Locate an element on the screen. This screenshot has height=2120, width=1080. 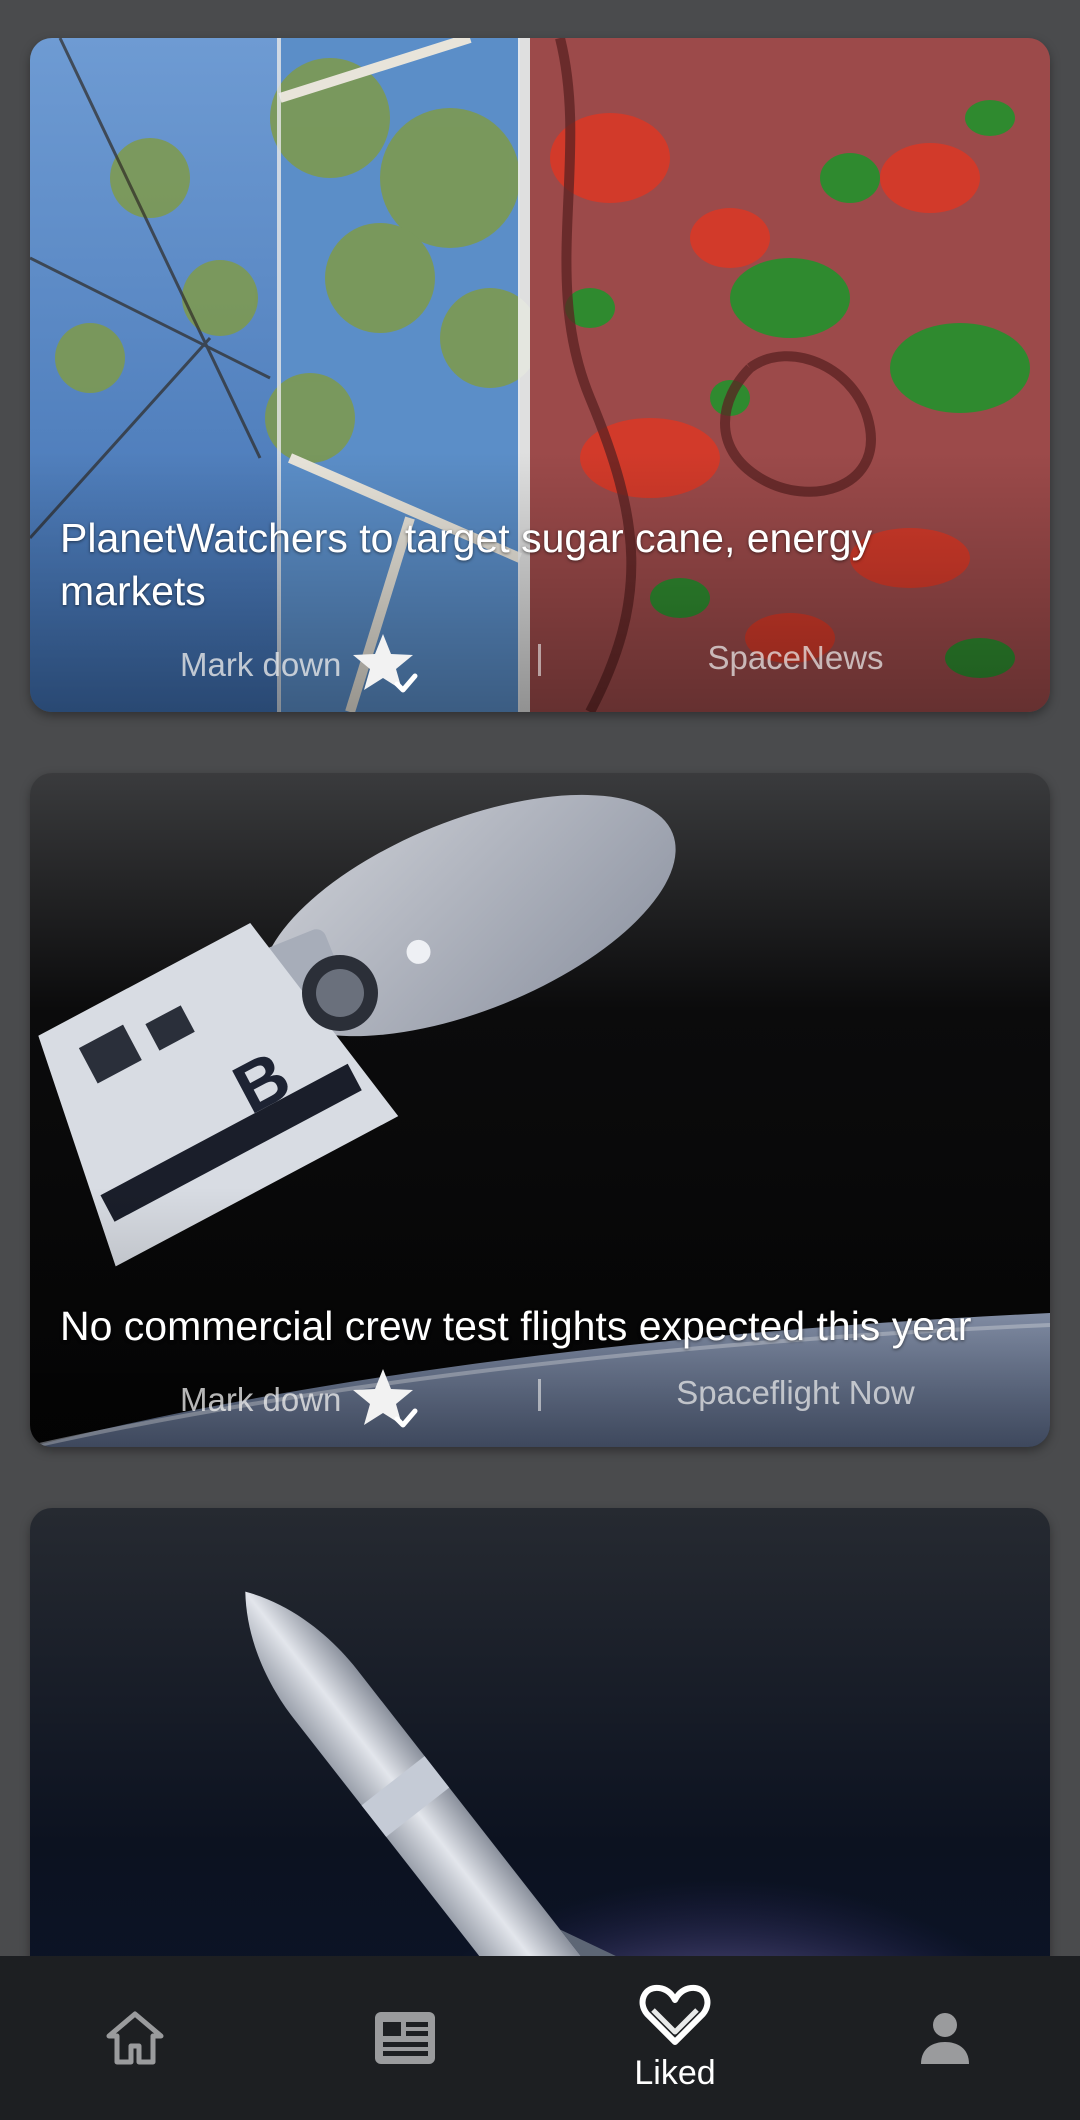
nav-news is located at coordinates (405, 2038).